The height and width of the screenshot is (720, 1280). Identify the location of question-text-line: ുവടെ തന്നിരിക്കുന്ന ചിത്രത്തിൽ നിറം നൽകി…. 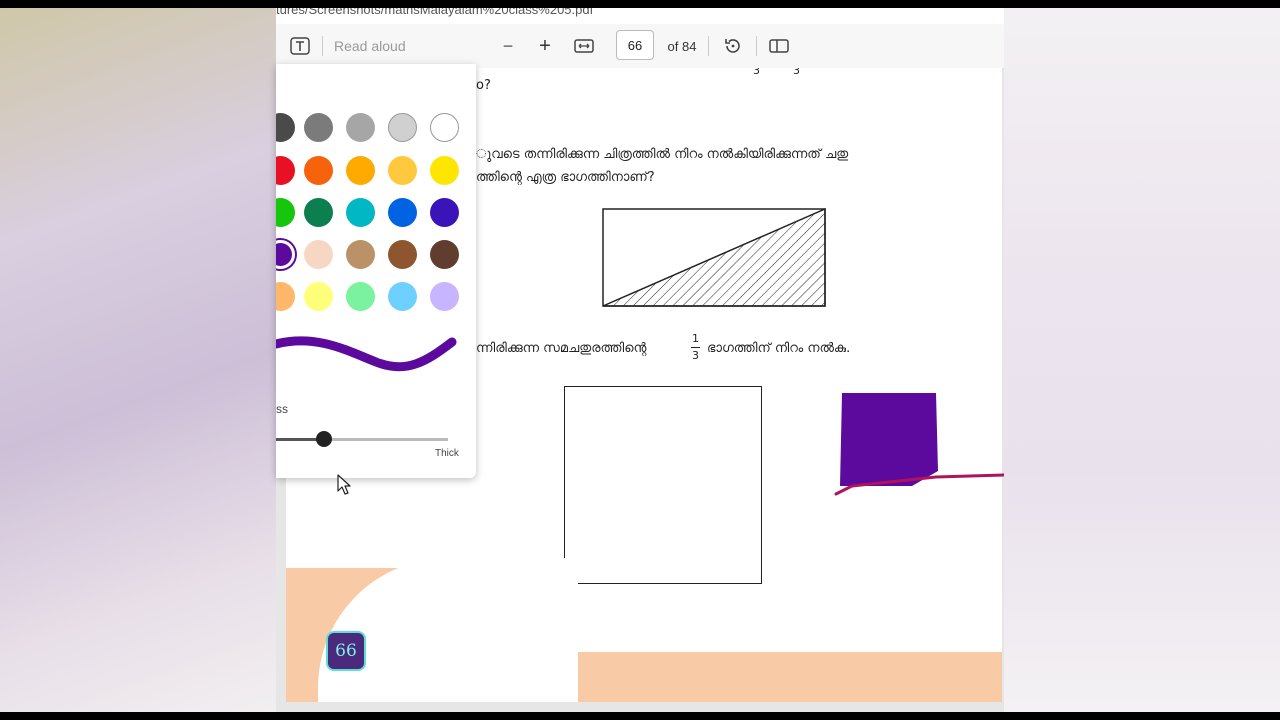
(662, 154).